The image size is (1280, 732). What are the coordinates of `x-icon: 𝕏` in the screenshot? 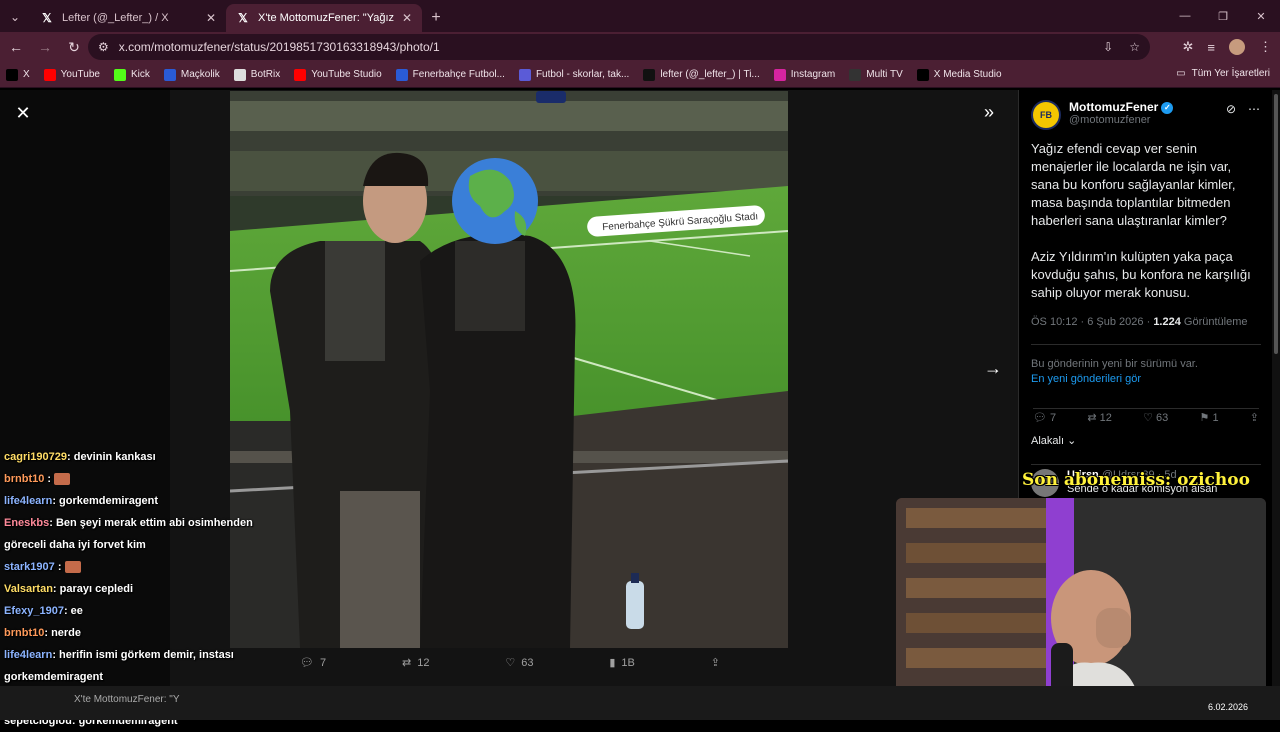 It's located at (47, 18).